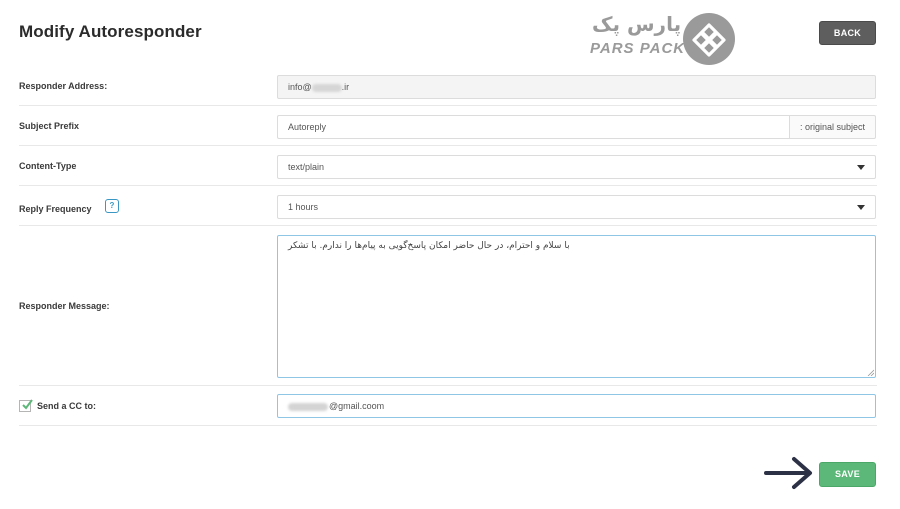 Image resolution: width=900 pixels, height=509 pixels. I want to click on send-cc-email-field: @gmail.coom, so click(576, 406).